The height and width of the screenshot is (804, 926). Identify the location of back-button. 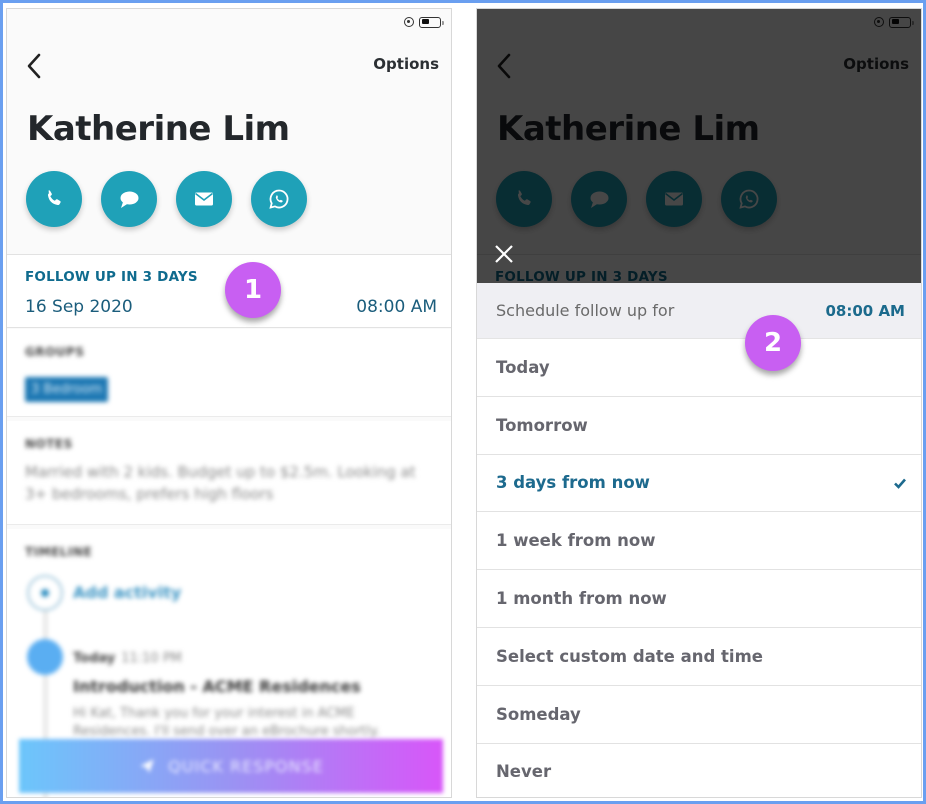
(35, 66).